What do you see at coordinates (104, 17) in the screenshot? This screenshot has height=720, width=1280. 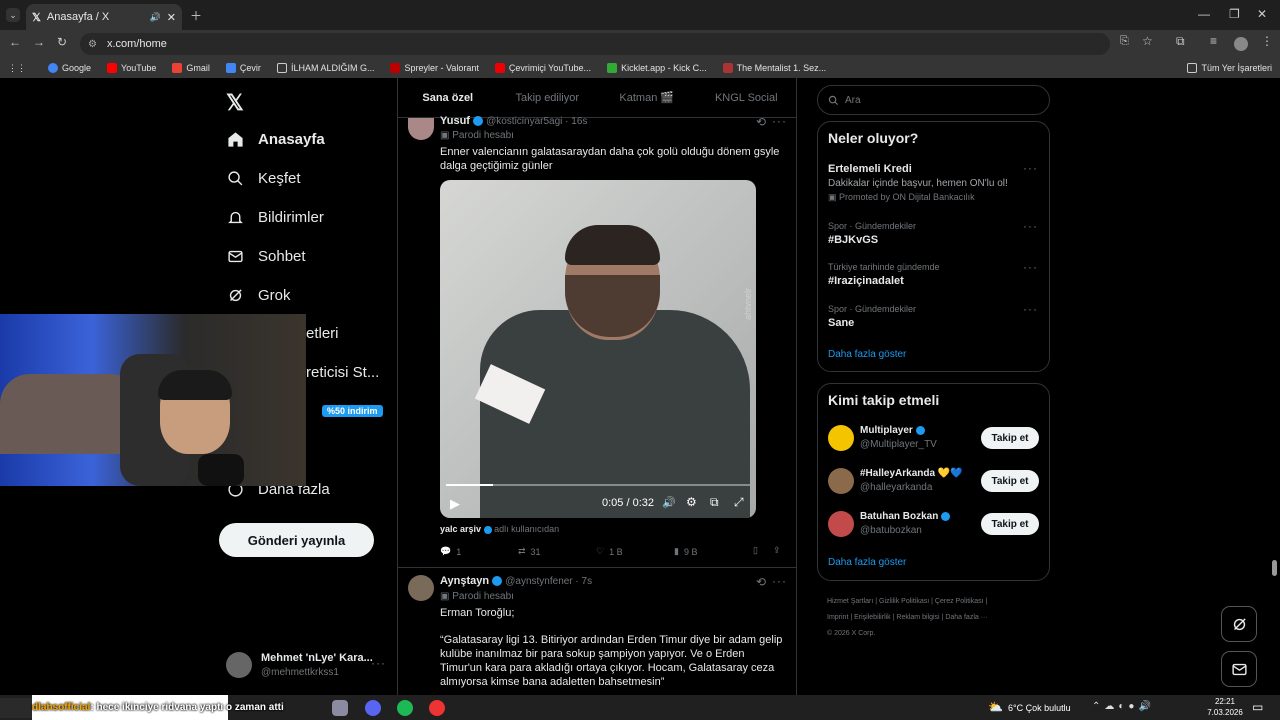 I see `browser-tab: 𝕏 Anasayfa / X 🔊 ✕` at bounding box center [104, 17].